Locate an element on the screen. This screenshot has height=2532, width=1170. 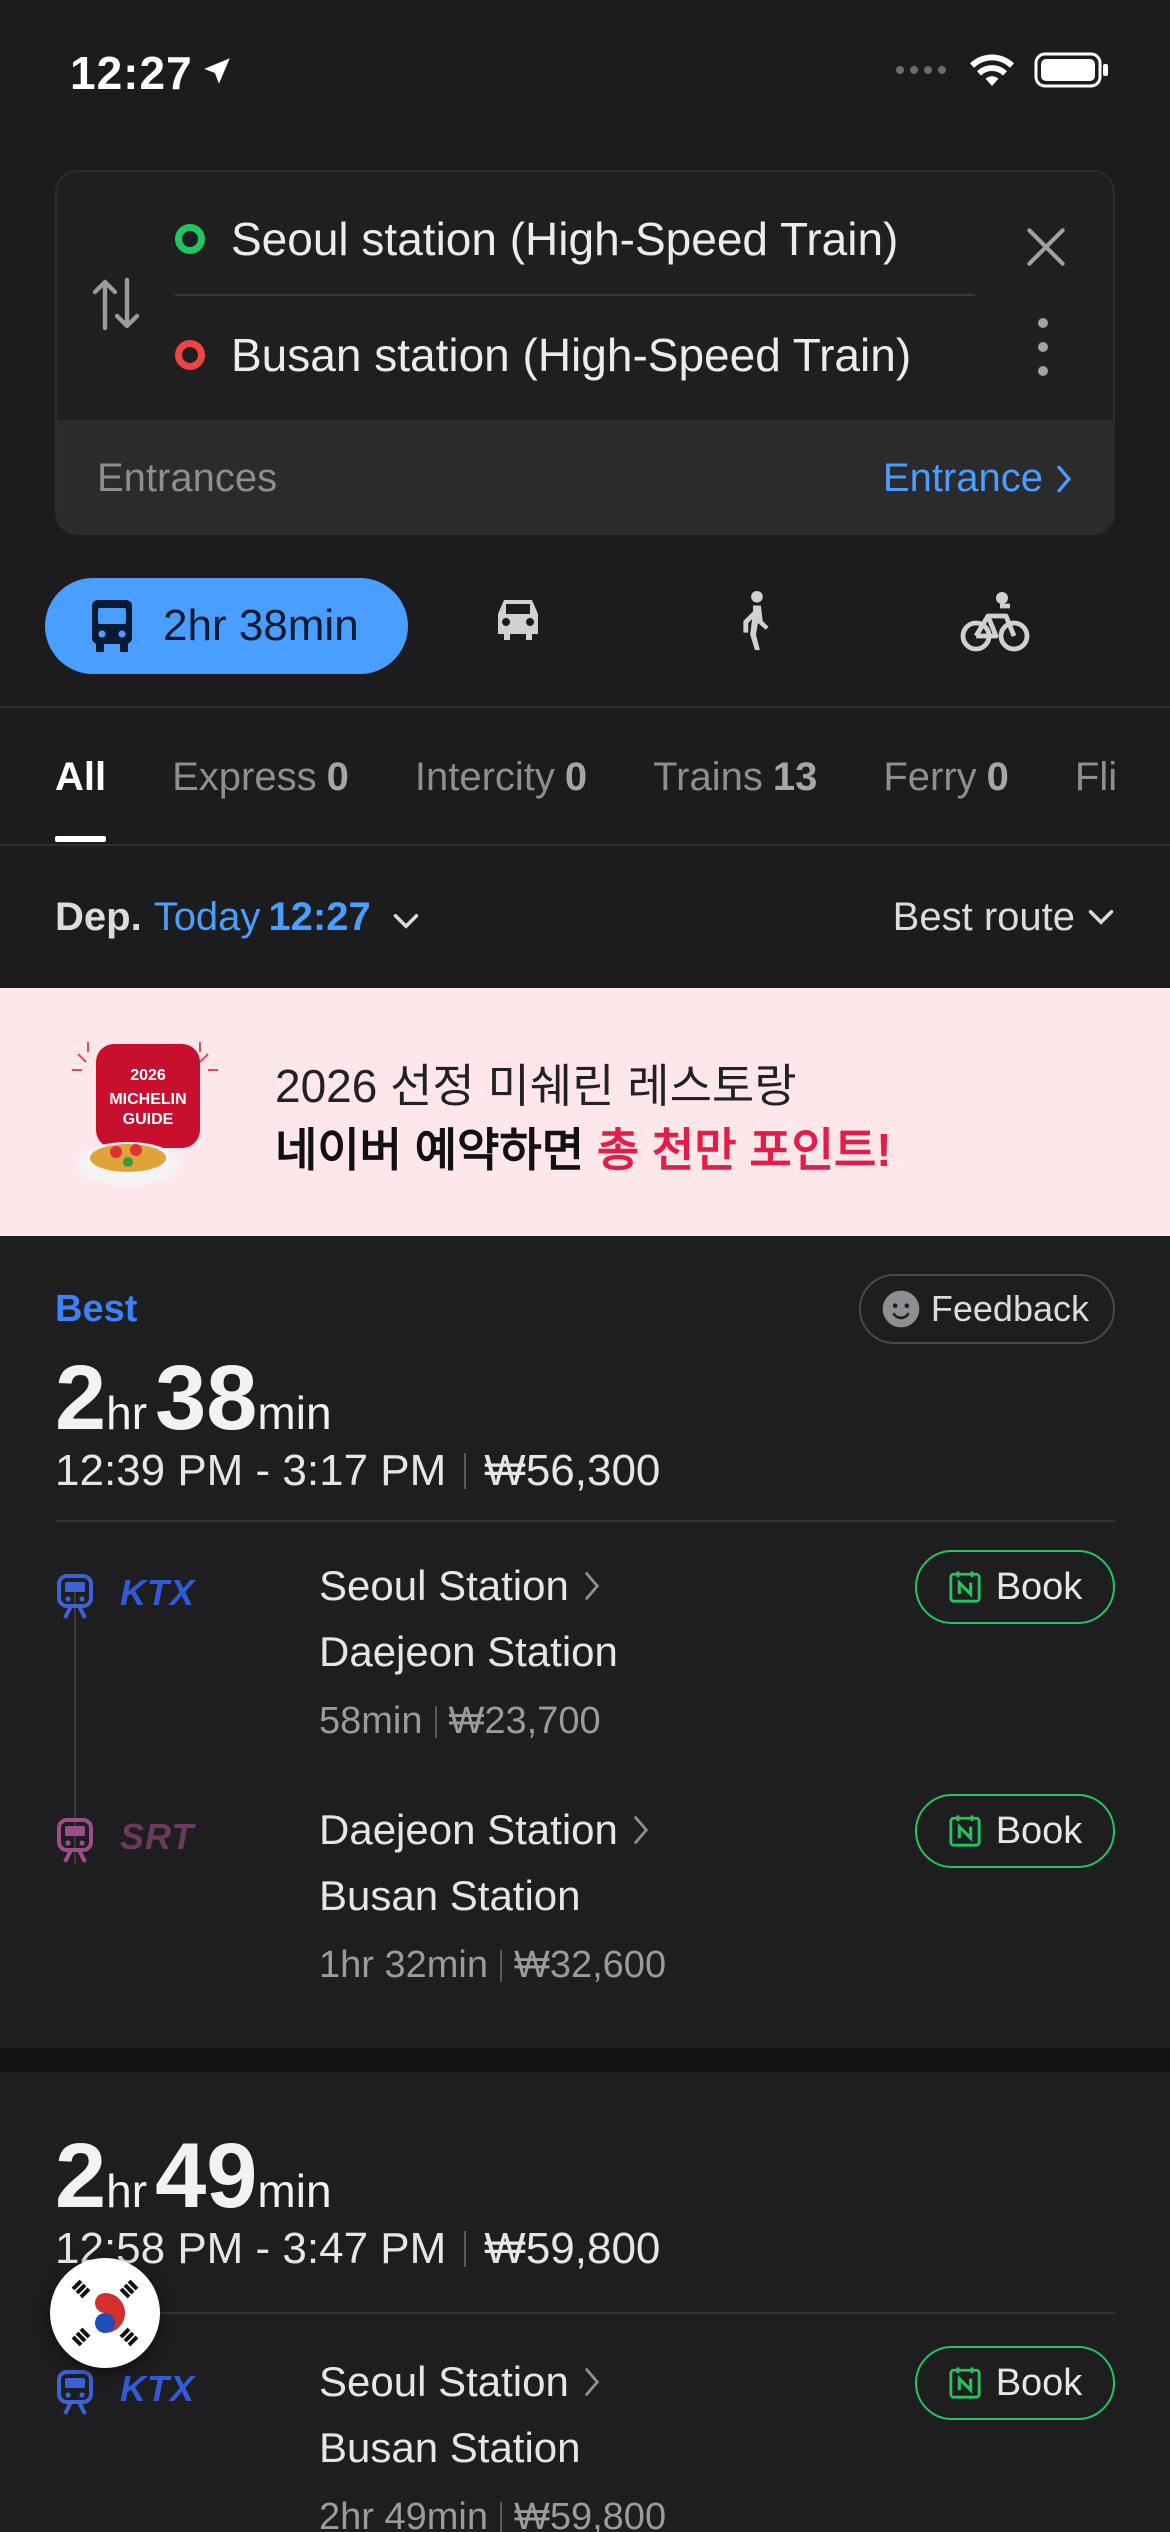
card-divider is located at coordinates (585, 2313).